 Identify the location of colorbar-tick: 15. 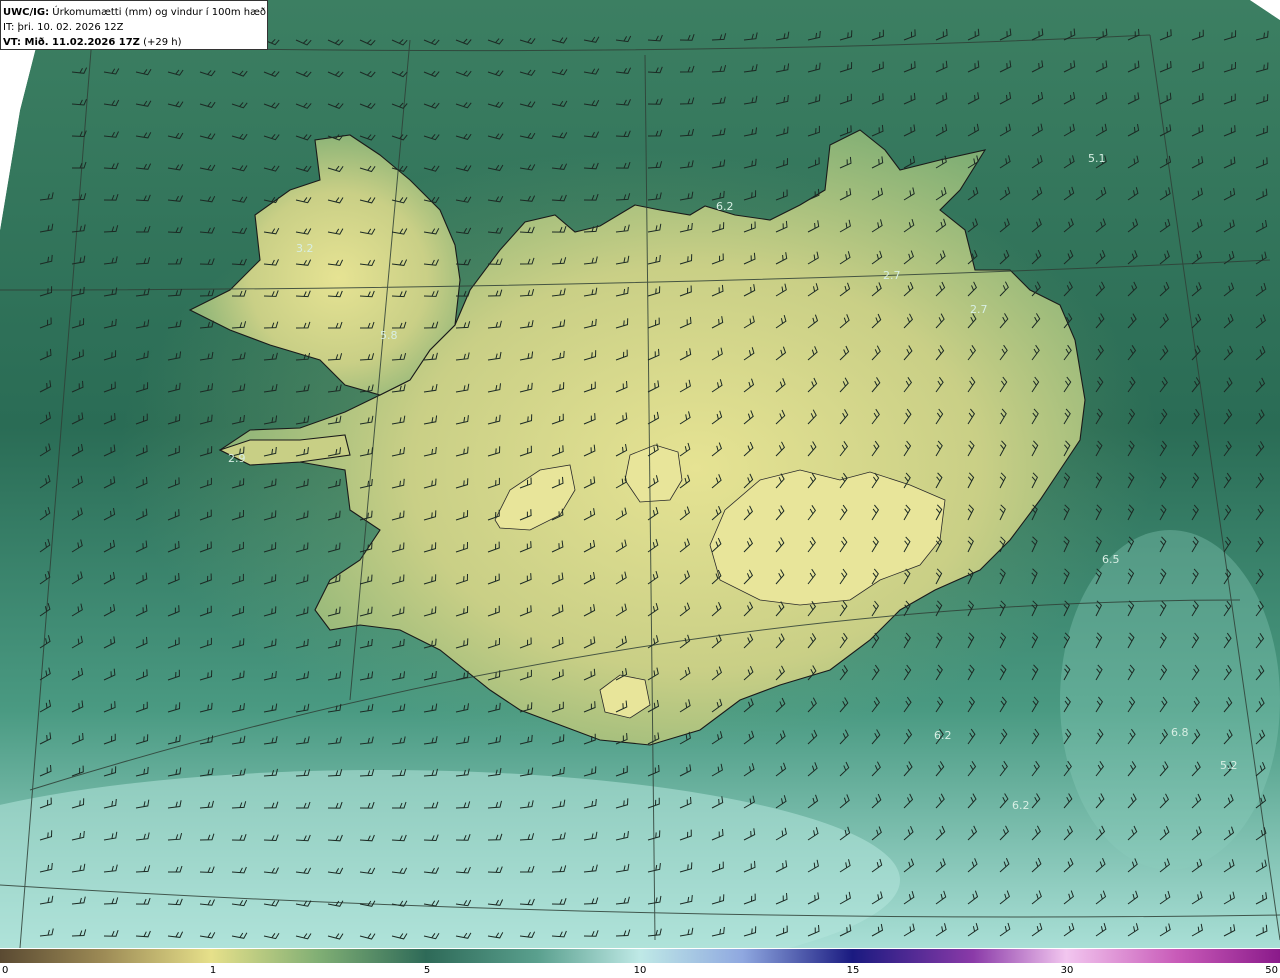
(853, 970).